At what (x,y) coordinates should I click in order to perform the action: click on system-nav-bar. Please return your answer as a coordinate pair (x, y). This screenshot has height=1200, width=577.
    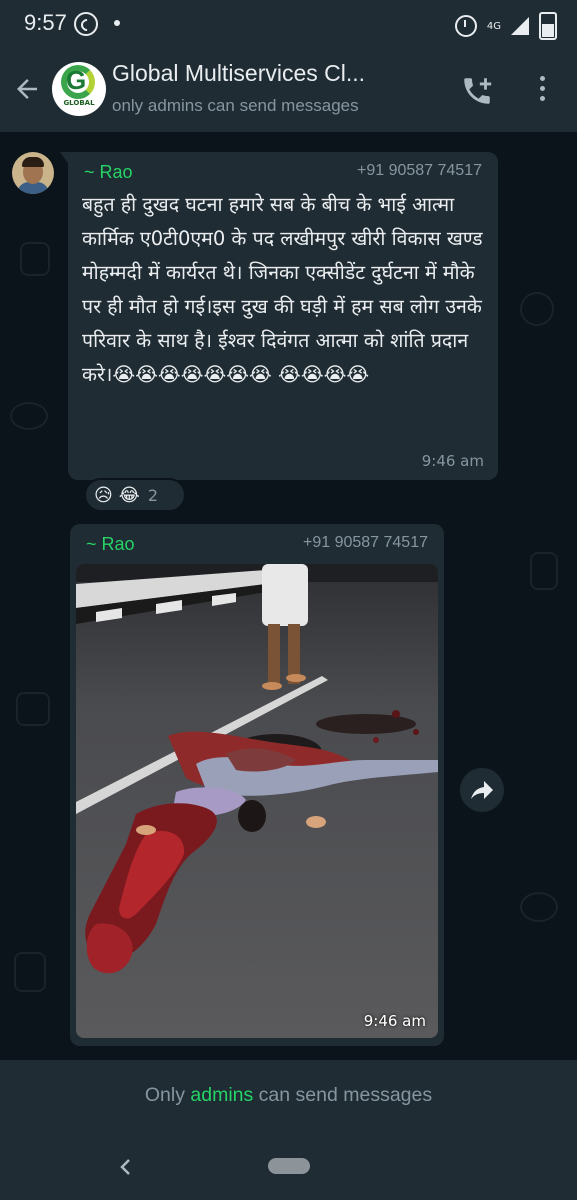
    Looking at the image, I should click on (288, 1167).